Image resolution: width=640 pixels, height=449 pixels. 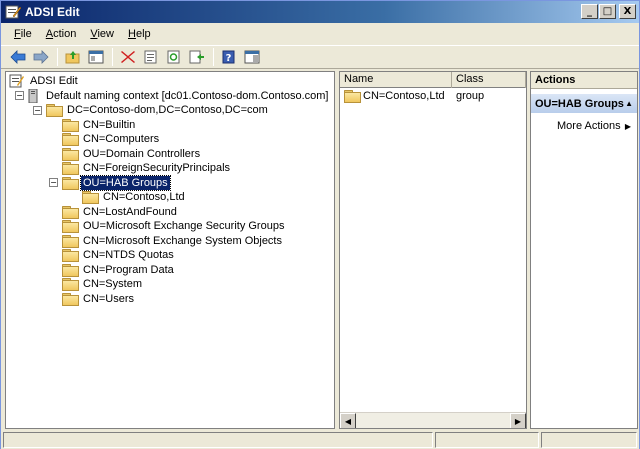 What do you see at coordinates (128, 255) in the screenshot?
I see `tree-item-label: CN=NTDS Quotas` at bounding box center [128, 255].